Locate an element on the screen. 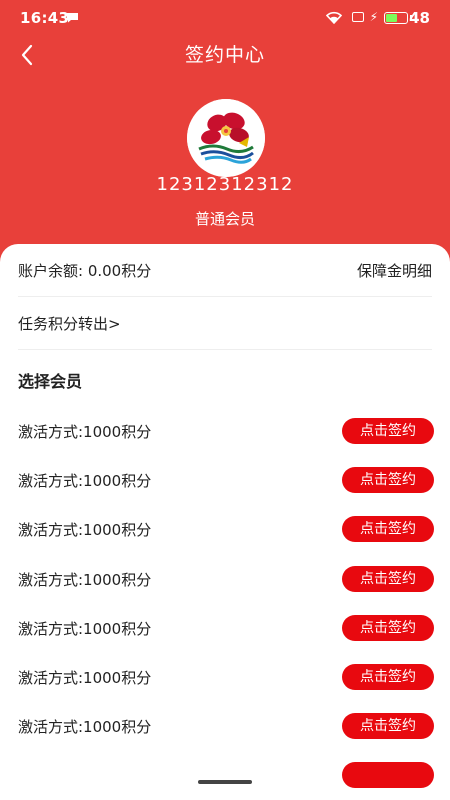 The image size is (450, 800). sim-icon is located at coordinates (358, 17).